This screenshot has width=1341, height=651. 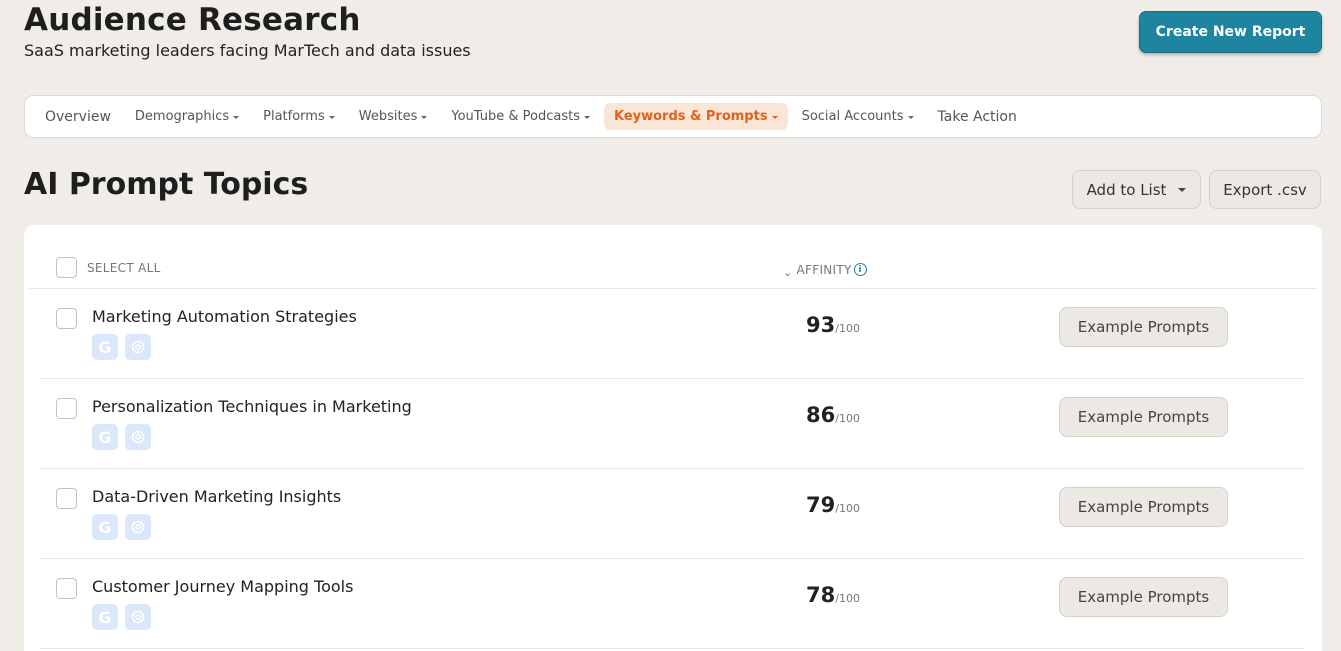 I want to click on affinity-column-header: ⌄ AFFINITY i, so click(x=825, y=269).